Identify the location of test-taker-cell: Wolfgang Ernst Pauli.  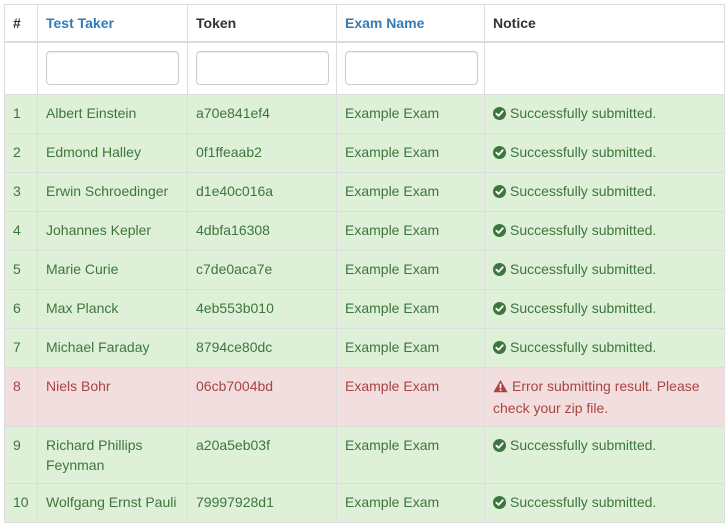
(112, 503).